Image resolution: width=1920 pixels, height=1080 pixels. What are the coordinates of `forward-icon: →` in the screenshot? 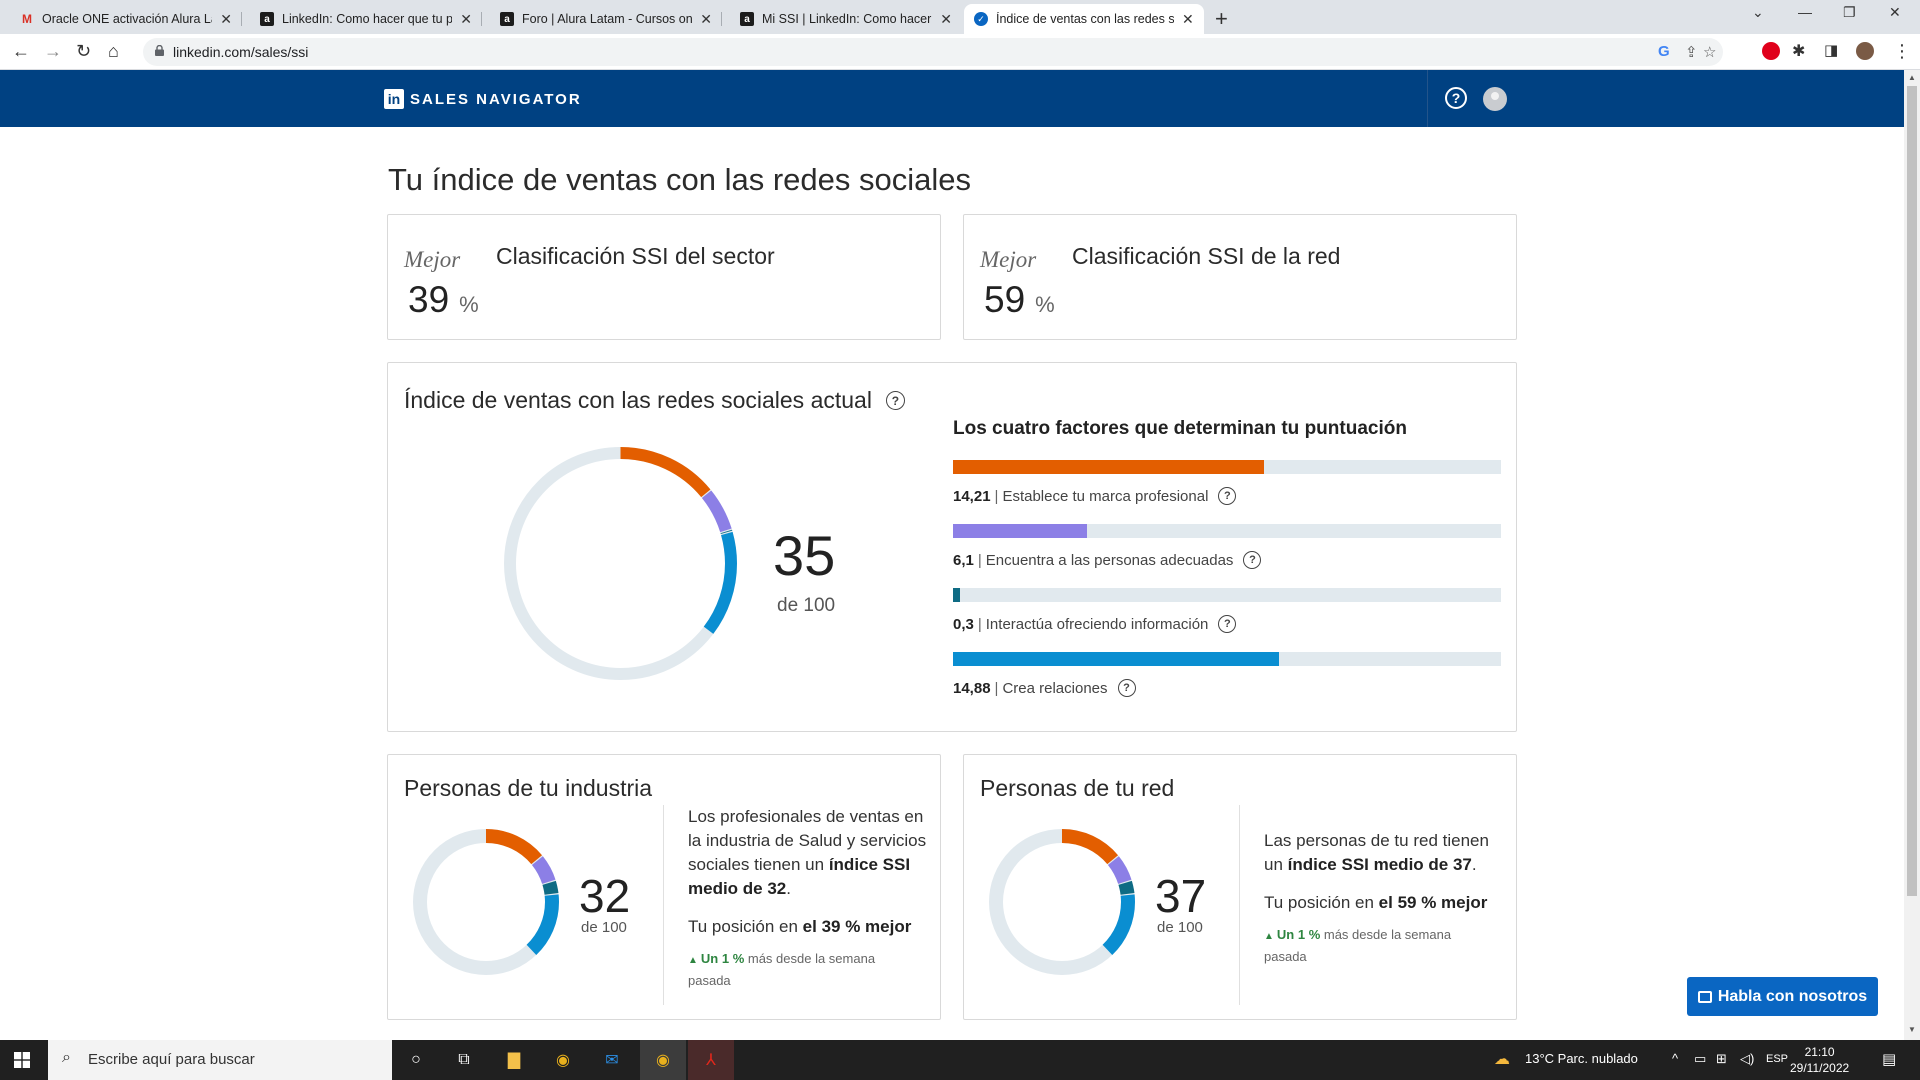 It's located at (53, 51).